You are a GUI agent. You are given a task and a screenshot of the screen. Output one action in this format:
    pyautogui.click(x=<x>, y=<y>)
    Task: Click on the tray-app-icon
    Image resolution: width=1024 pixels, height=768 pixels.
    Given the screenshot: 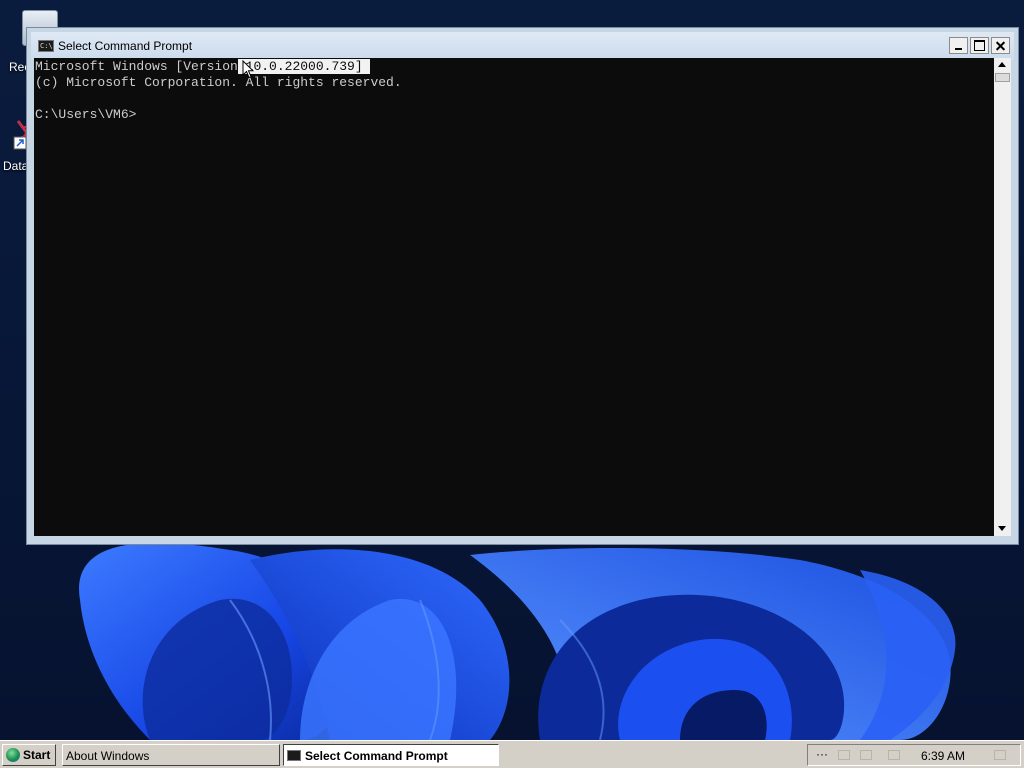 What is the action you would take?
    pyautogui.click(x=894, y=755)
    